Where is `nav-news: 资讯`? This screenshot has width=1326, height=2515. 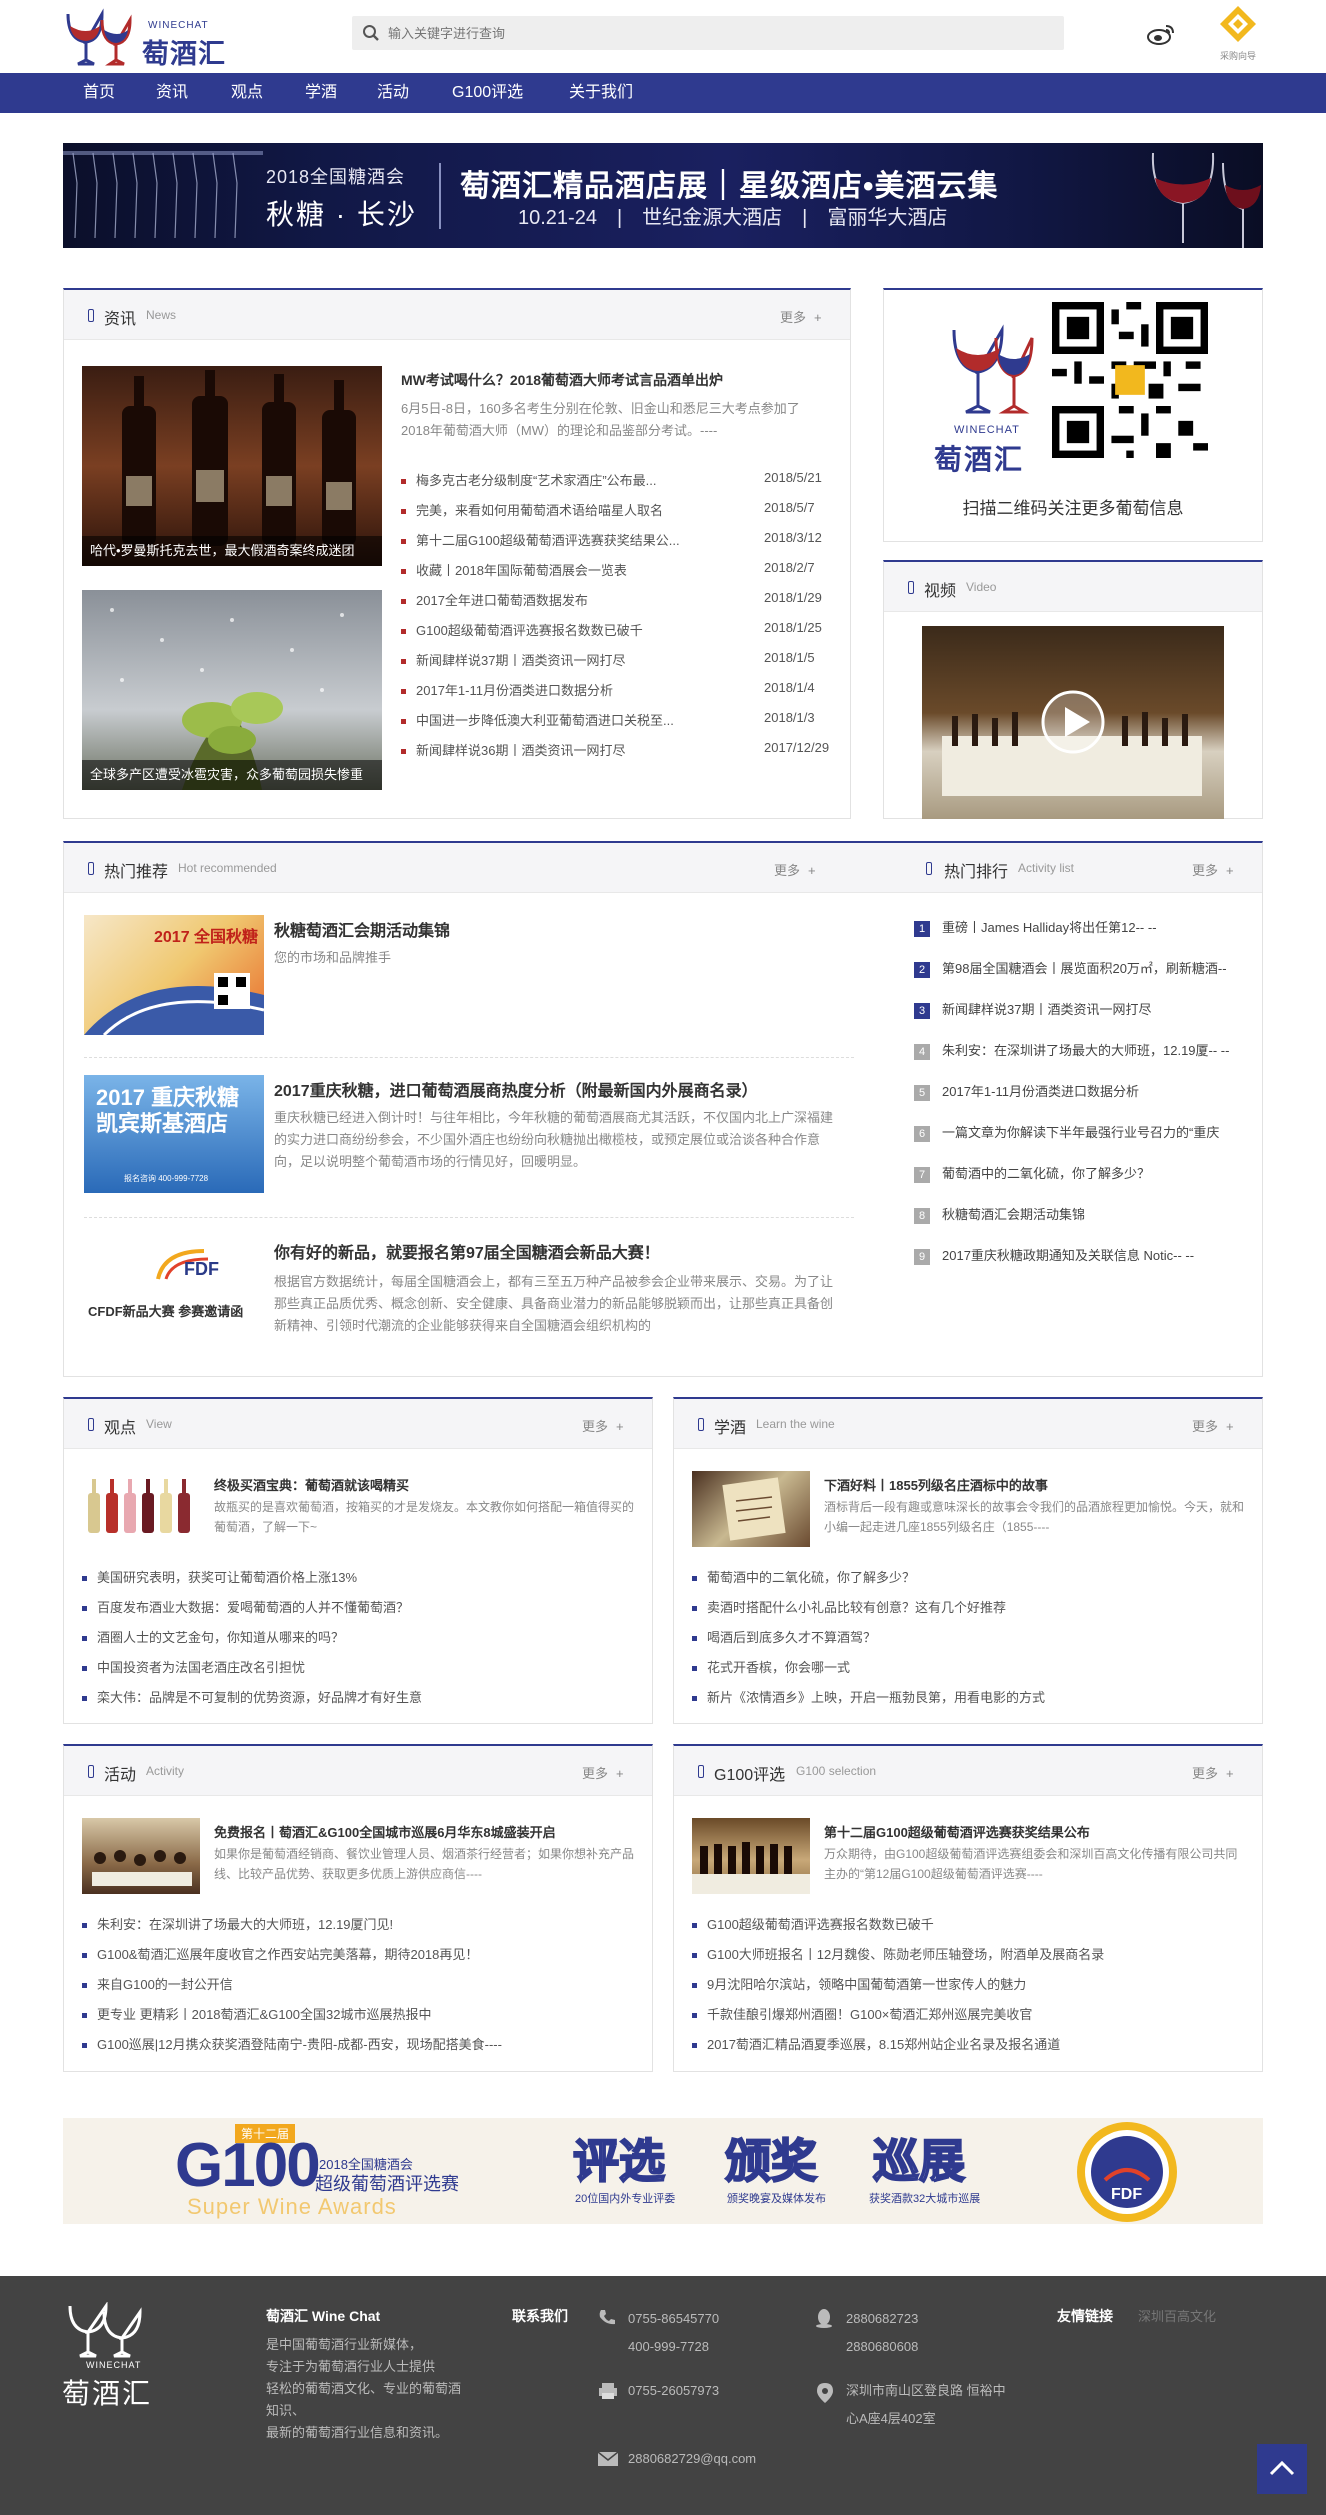 nav-news: 资讯 is located at coordinates (172, 93).